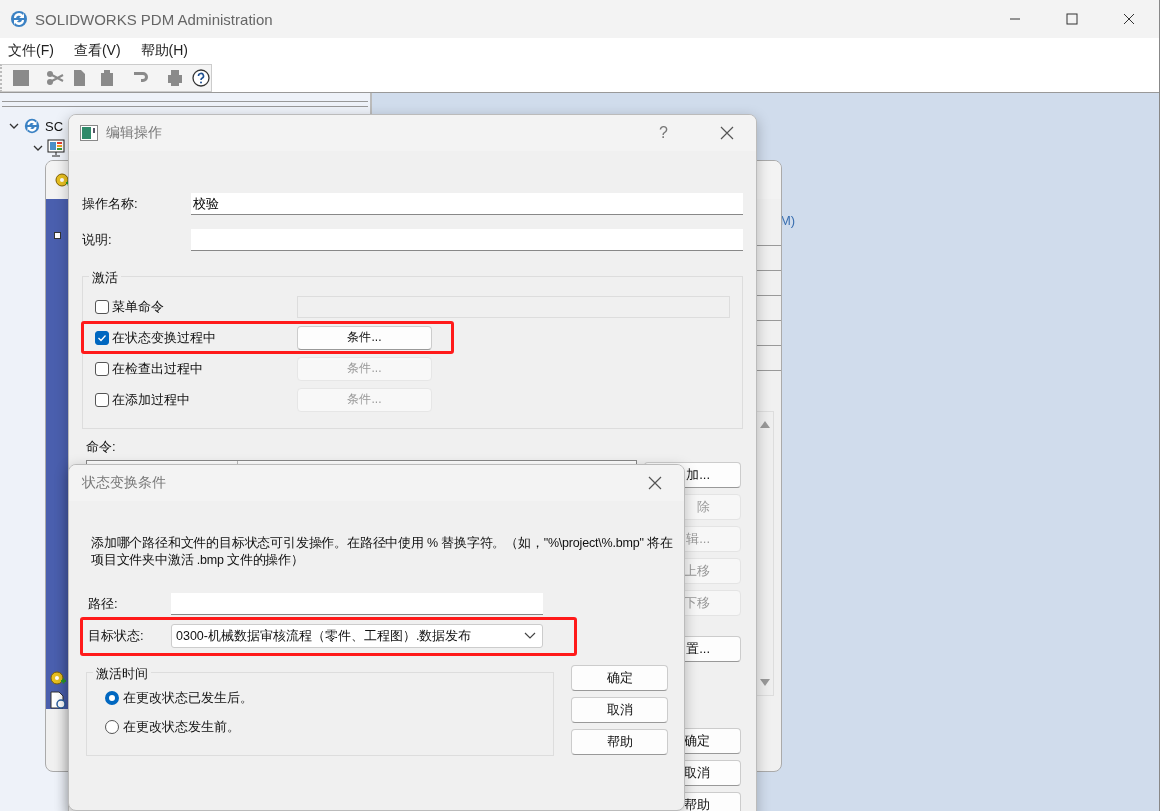 The height and width of the screenshot is (811, 1170). Describe the element at coordinates (765, 424) in the screenshot. I see `scroll-up-icon` at that location.